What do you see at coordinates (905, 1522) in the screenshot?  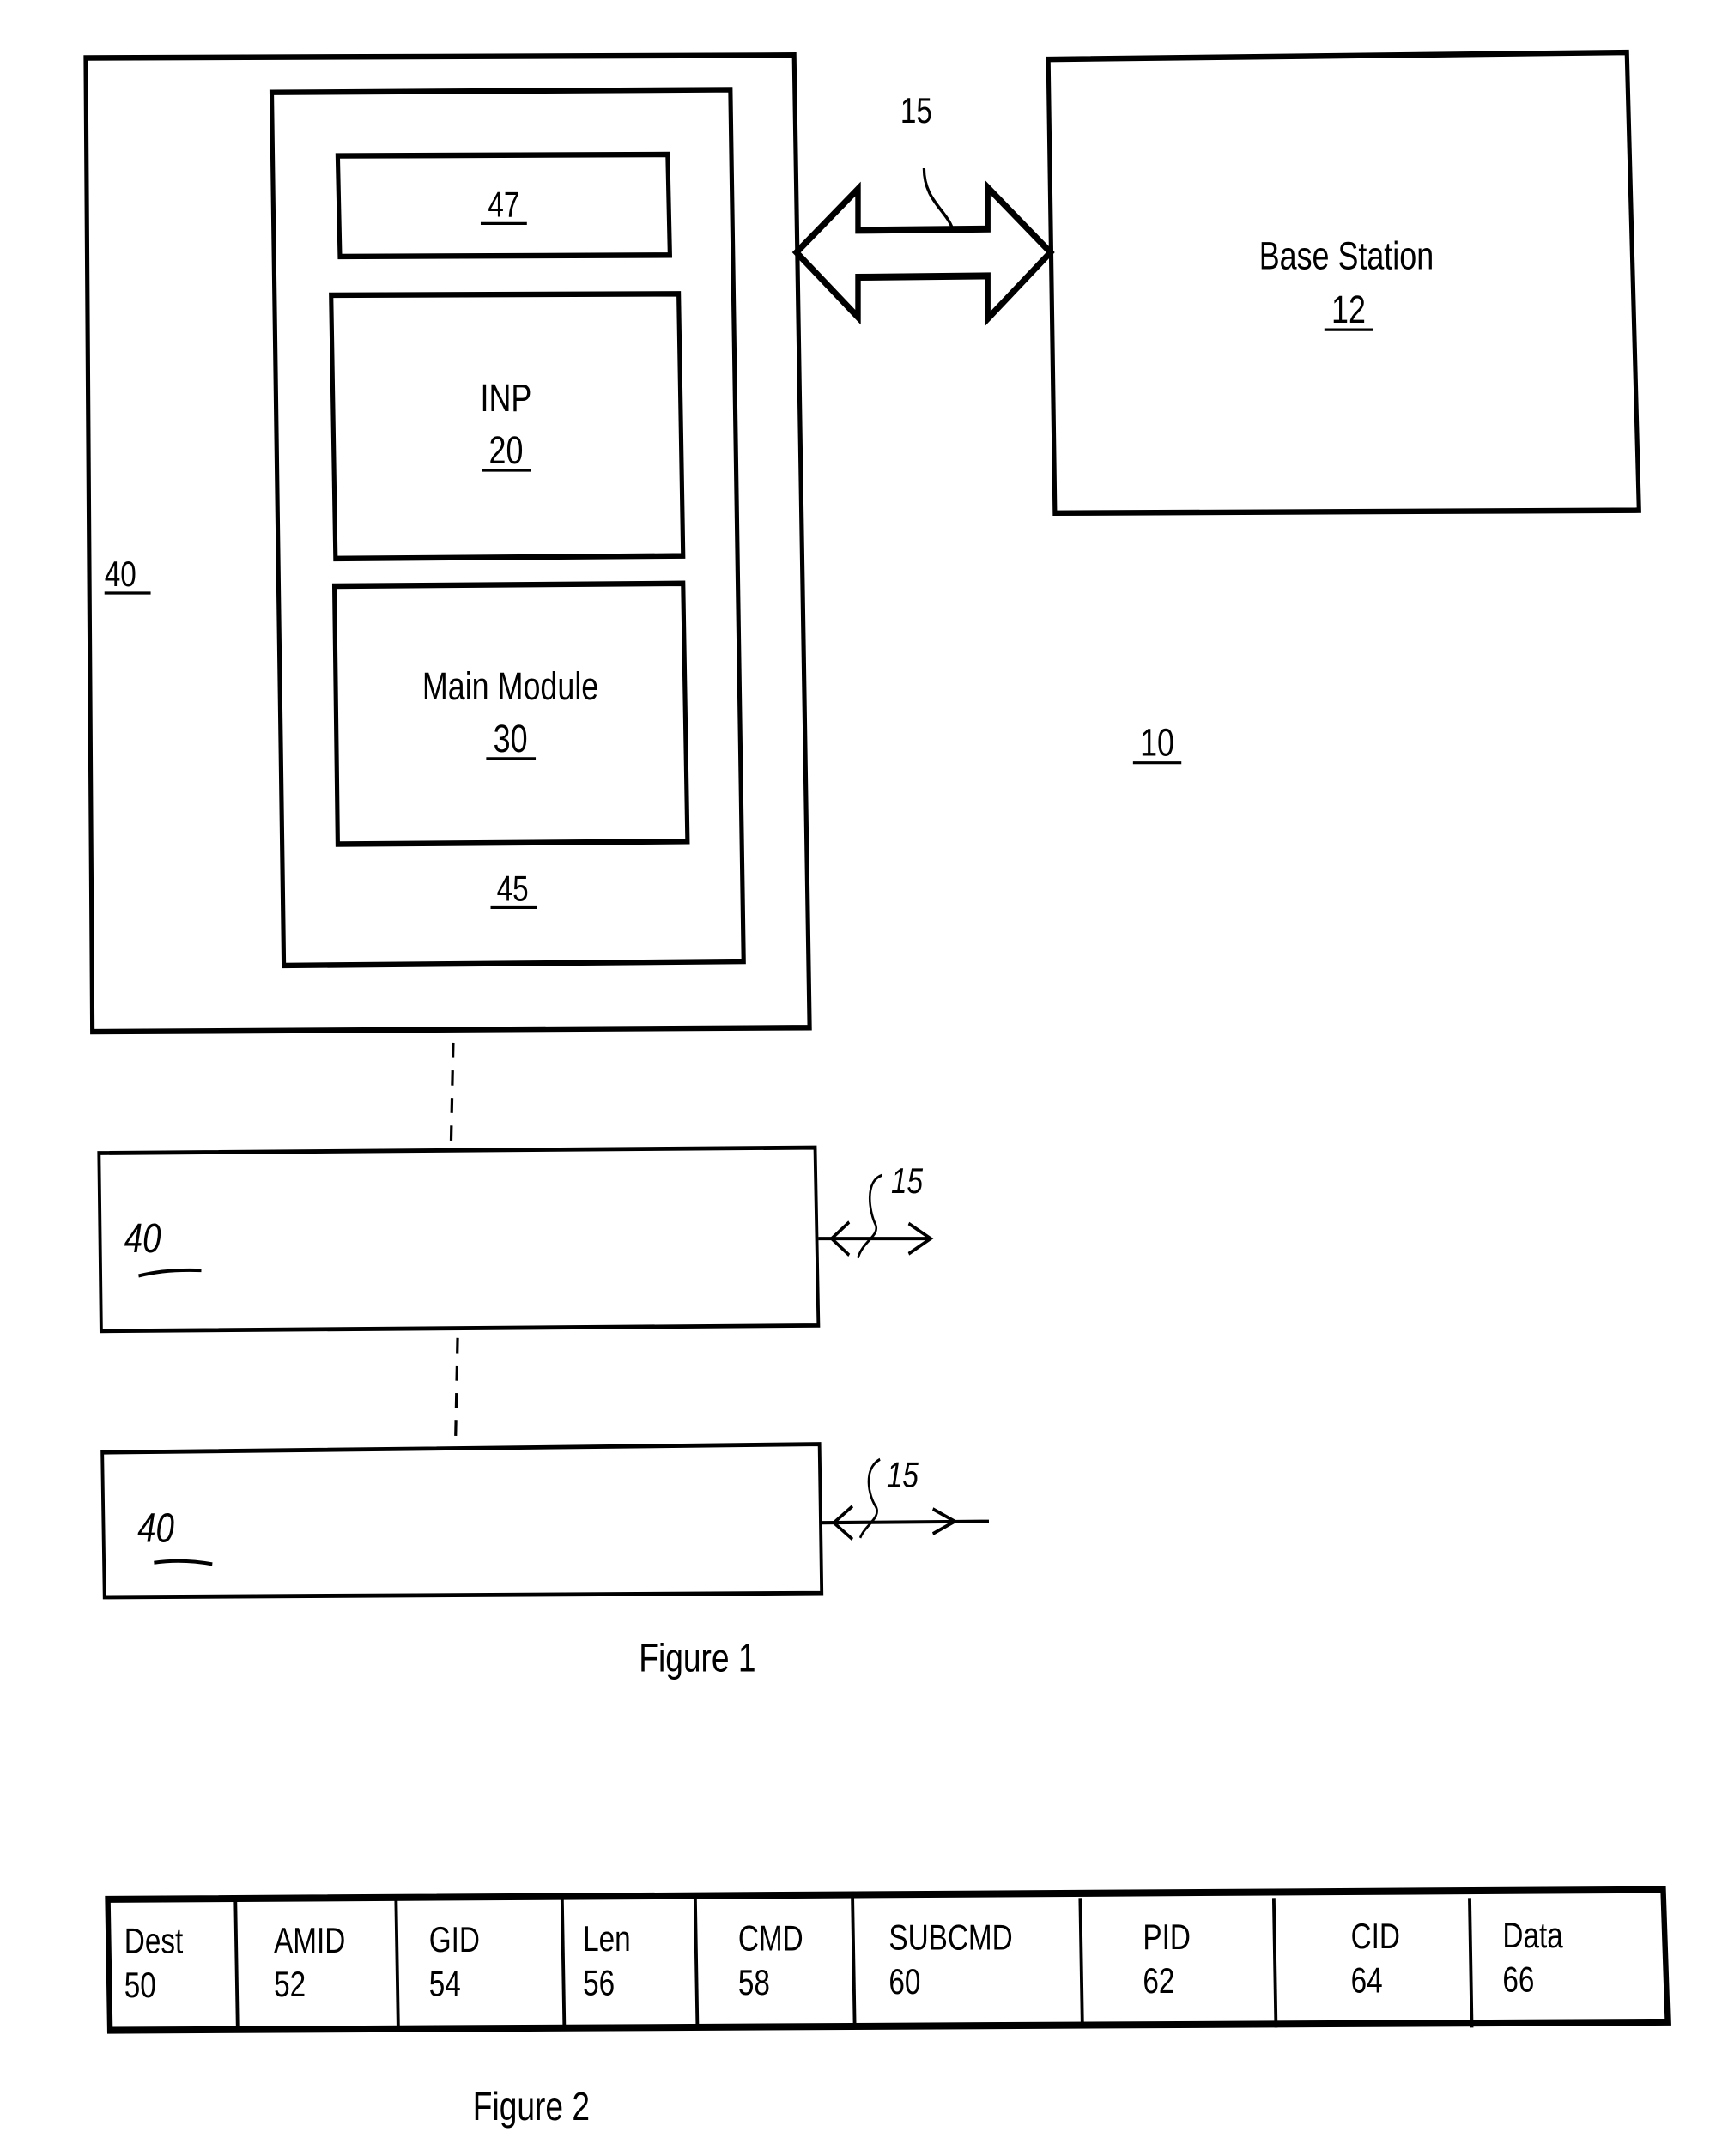 I see `link-line` at bounding box center [905, 1522].